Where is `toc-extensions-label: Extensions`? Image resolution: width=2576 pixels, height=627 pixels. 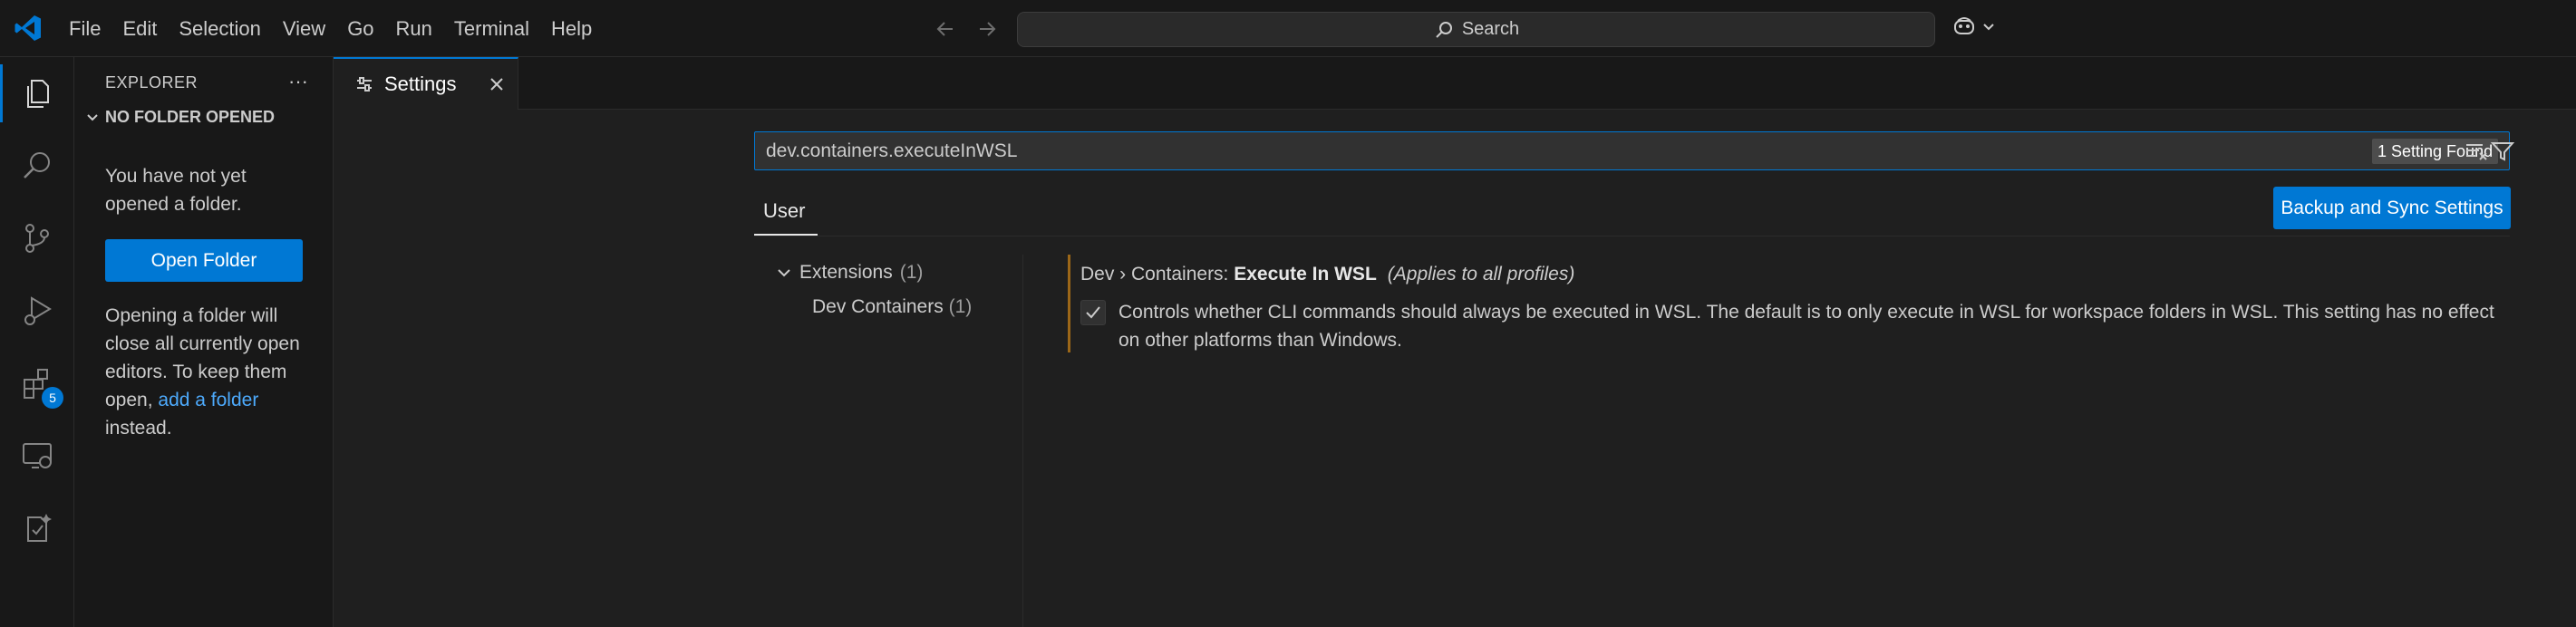 toc-extensions-label: Extensions is located at coordinates (846, 272).